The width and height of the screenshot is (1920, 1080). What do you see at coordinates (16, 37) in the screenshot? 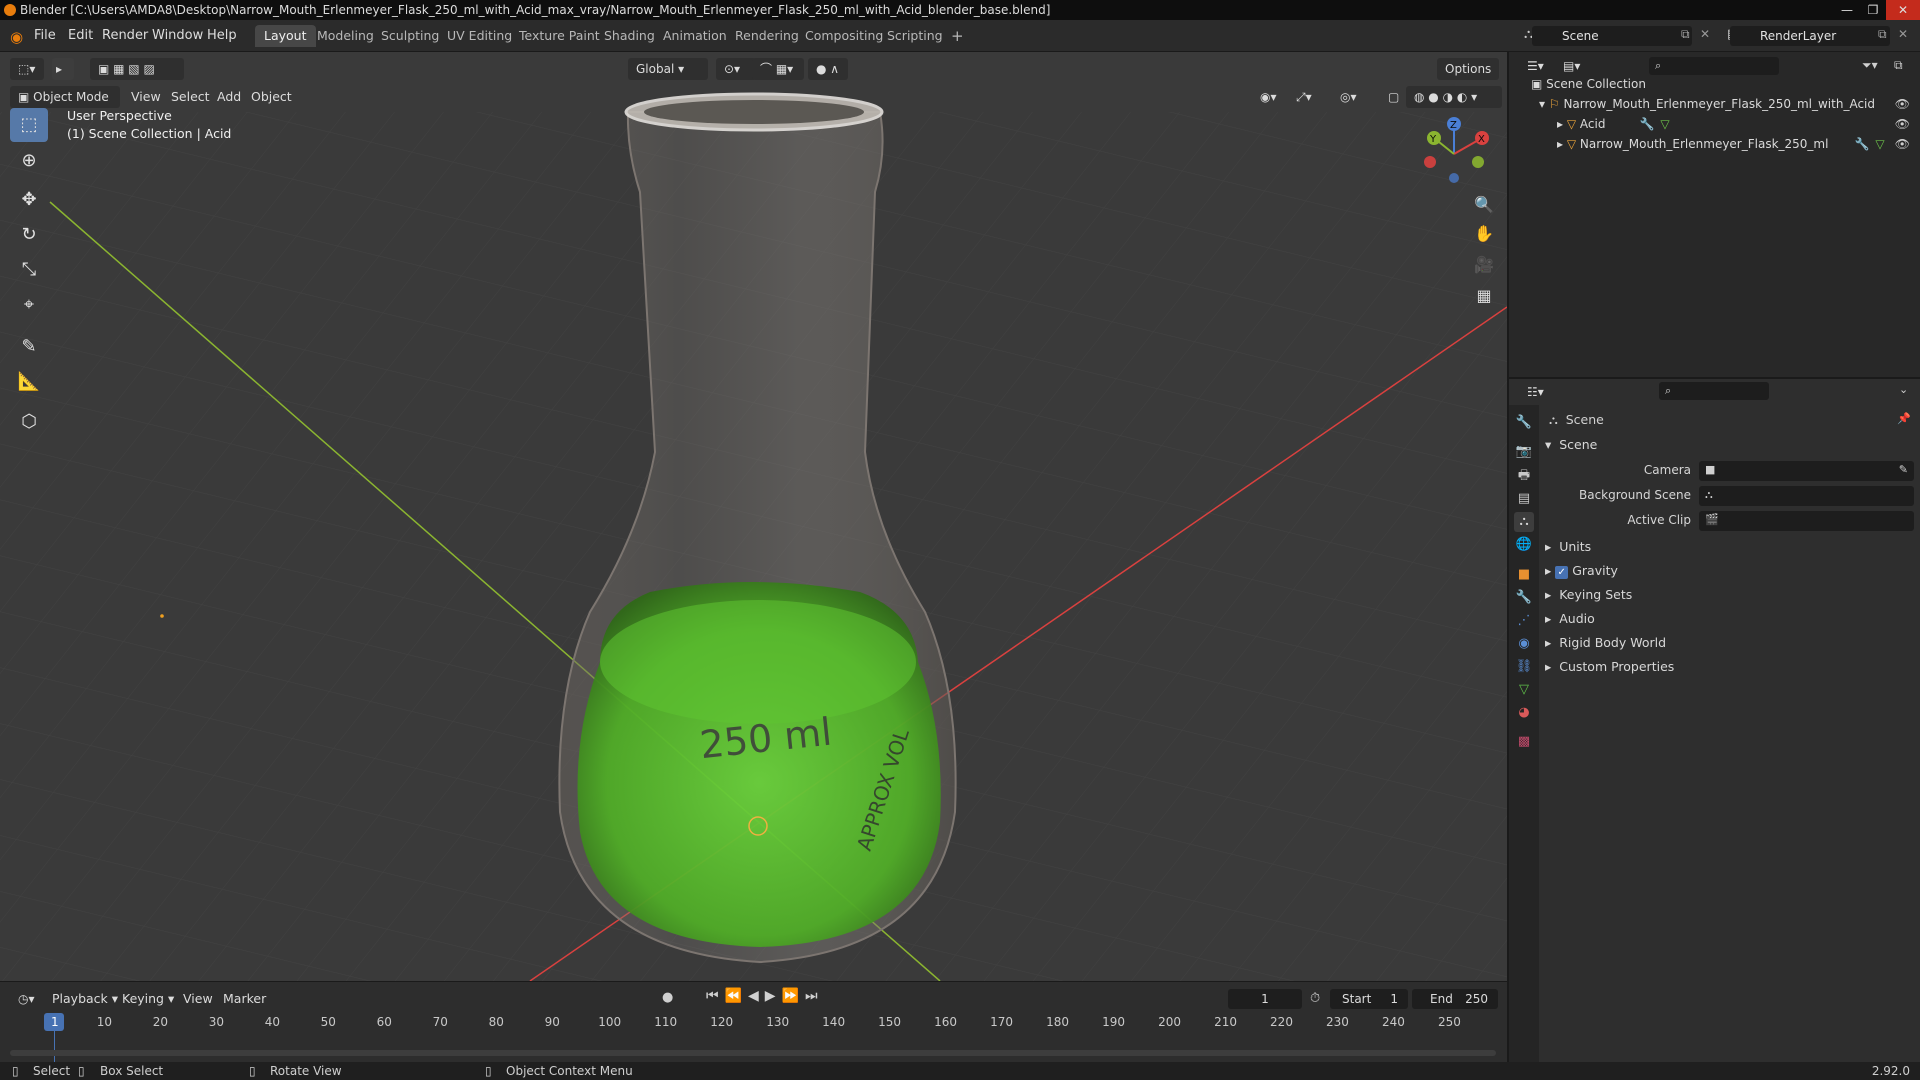
I see `blender-menu-icon: ◉` at bounding box center [16, 37].